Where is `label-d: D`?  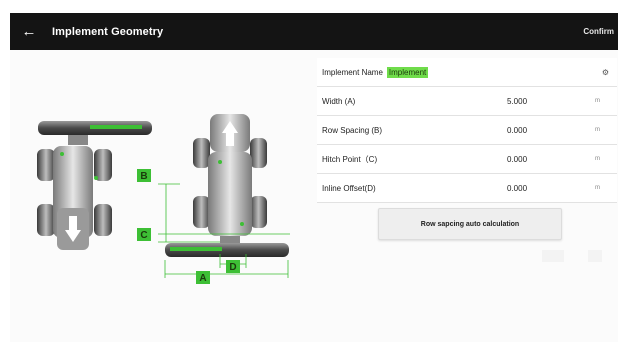
label-d: D is located at coordinates (233, 266).